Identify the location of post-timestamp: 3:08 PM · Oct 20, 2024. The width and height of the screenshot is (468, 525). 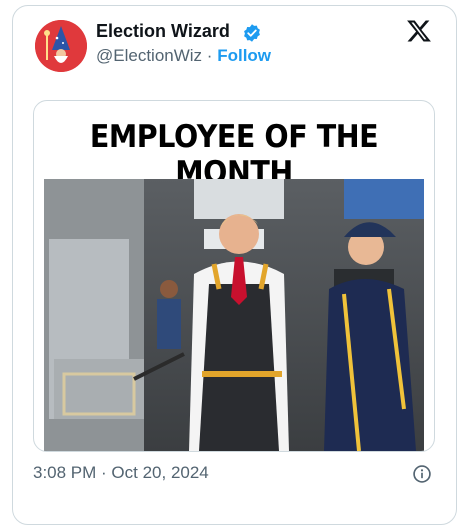
(121, 473).